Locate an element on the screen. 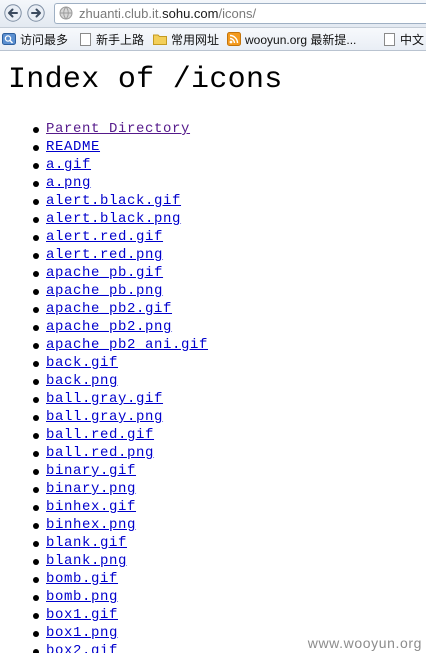 The height and width of the screenshot is (653, 426). list-item: alert.black.gif is located at coordinates (104, 201).